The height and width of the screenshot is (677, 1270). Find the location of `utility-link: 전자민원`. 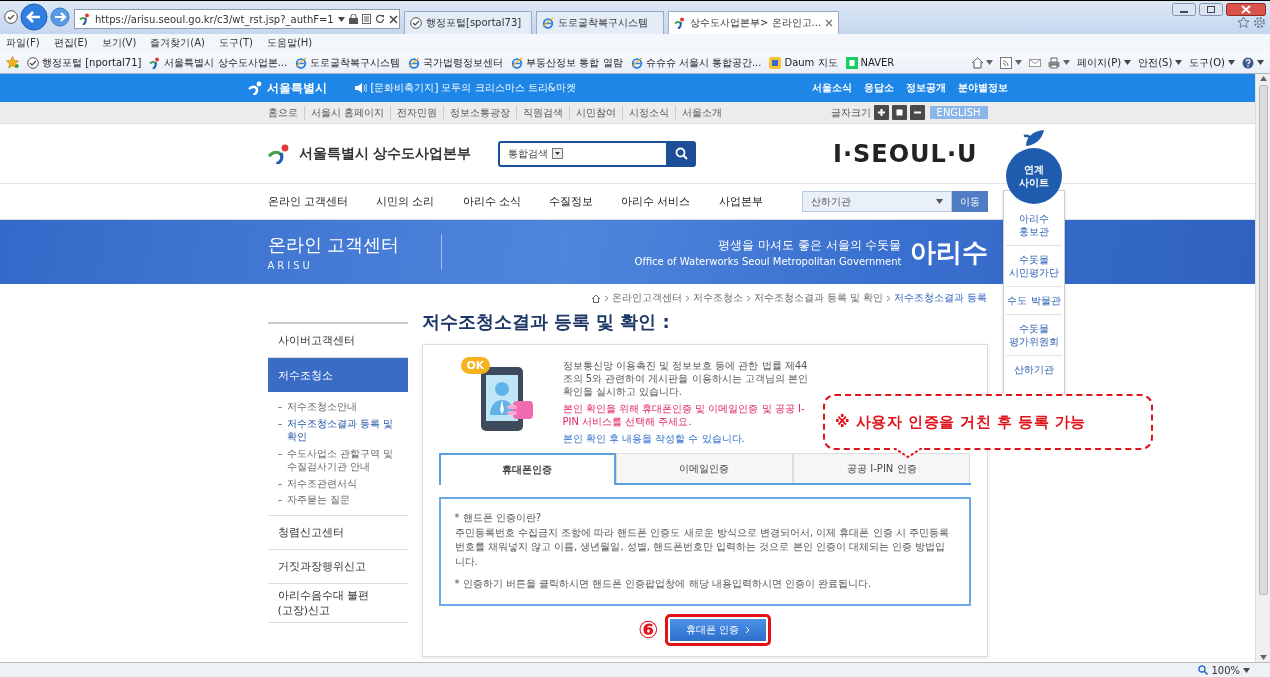

utility-link: 전자민원 is located at coordinates (416, 112).